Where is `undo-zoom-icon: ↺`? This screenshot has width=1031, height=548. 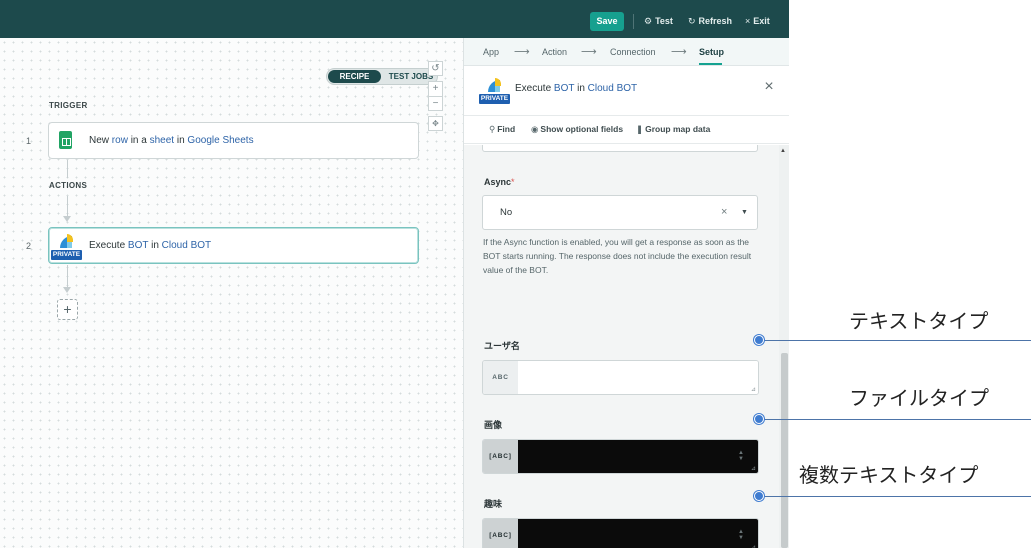
undo-zoom-icon: ↺ is located at coordinates (435, 68).